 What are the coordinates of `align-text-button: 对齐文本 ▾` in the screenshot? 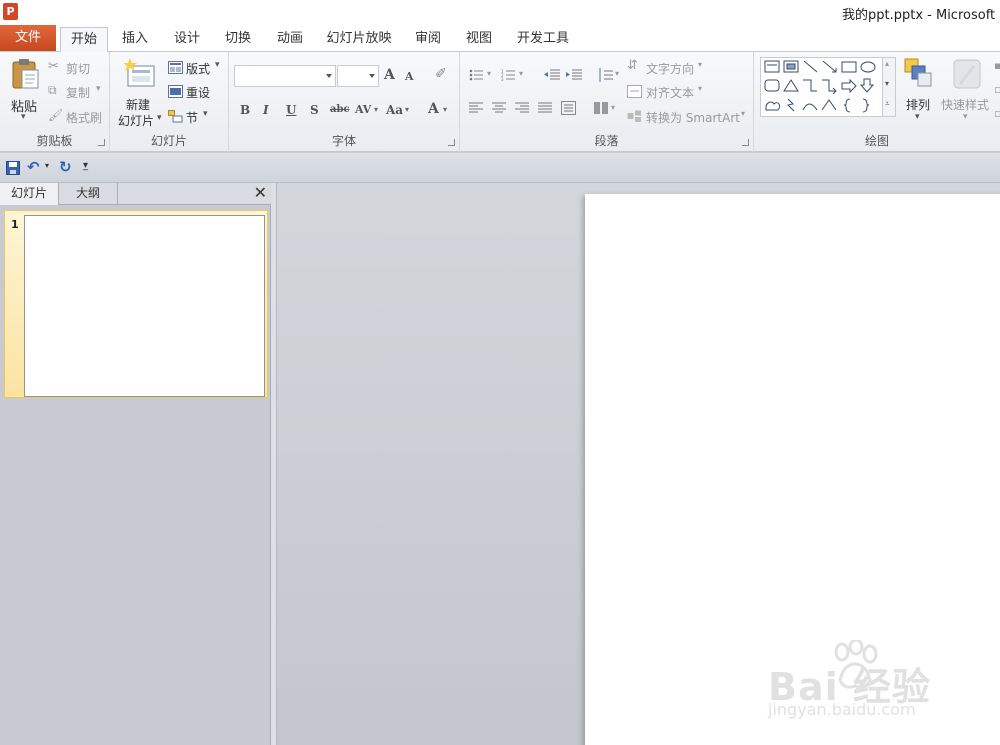 It's located at (672, 92).